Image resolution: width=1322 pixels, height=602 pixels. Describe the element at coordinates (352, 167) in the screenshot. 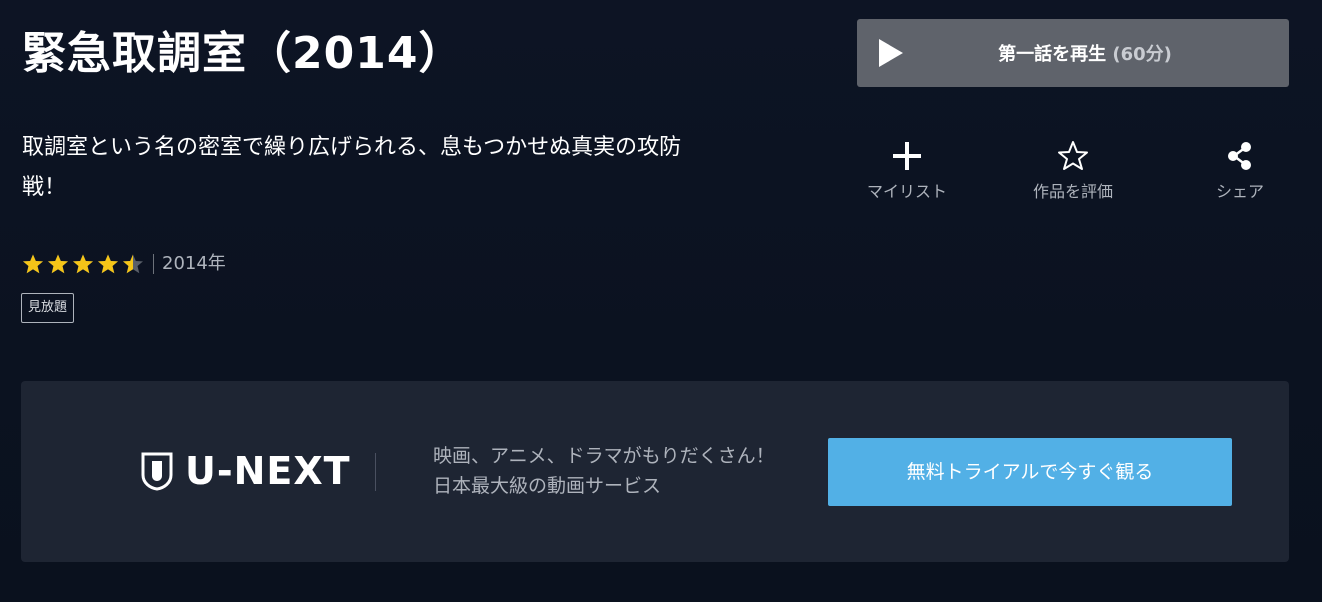

I see `description: 取調室という名の密室で繰り広げられる、息もつかせぬ真実の攻防戦！` at that location.